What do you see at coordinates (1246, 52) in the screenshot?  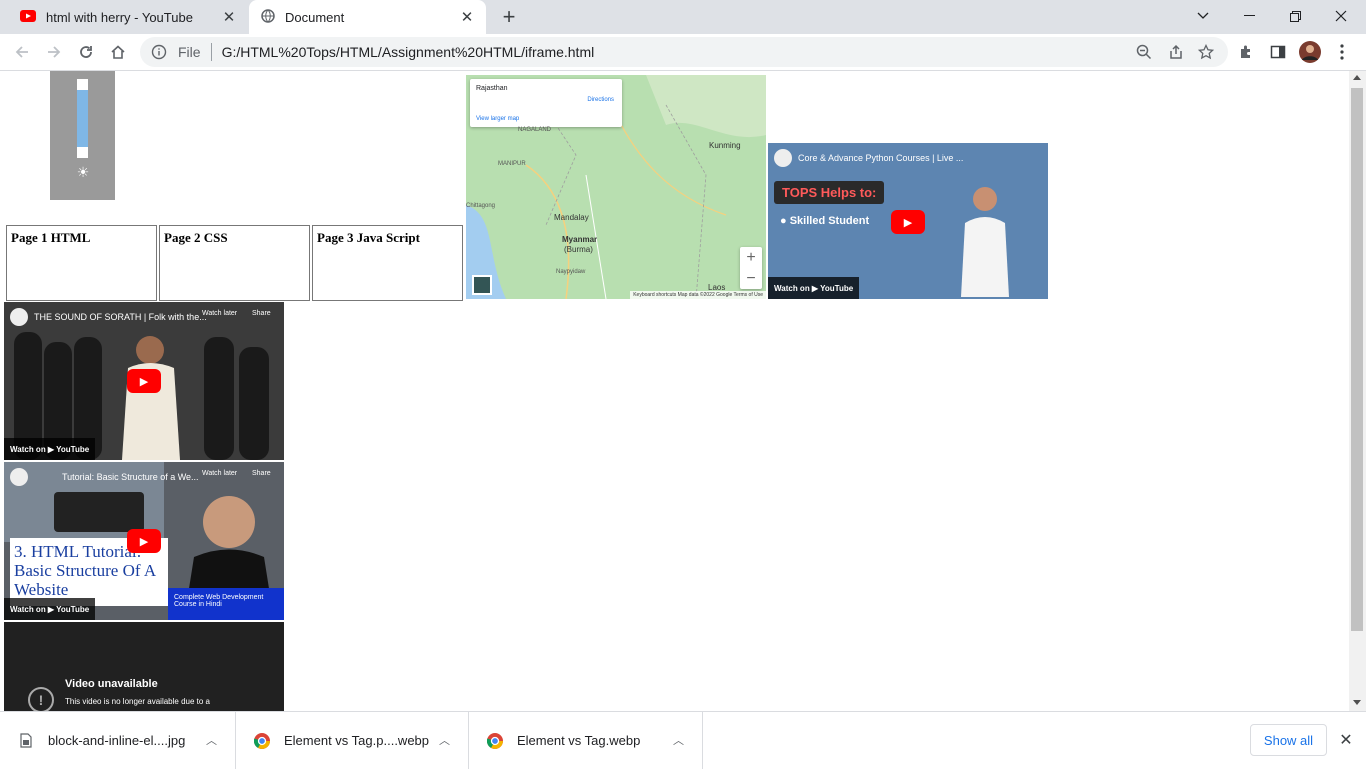 I see `extensions-icon` at bounding box center [1246, 52].